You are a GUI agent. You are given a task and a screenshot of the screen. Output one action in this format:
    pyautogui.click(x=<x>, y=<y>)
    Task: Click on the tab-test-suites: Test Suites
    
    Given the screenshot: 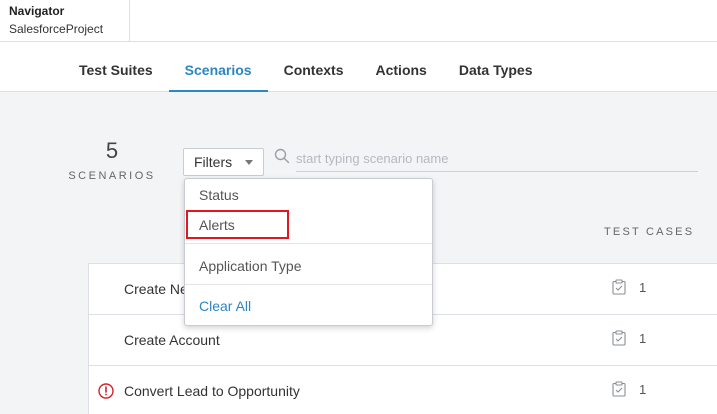 What is the action you would take?
    pyautogui.click(x=116, y=71)
    